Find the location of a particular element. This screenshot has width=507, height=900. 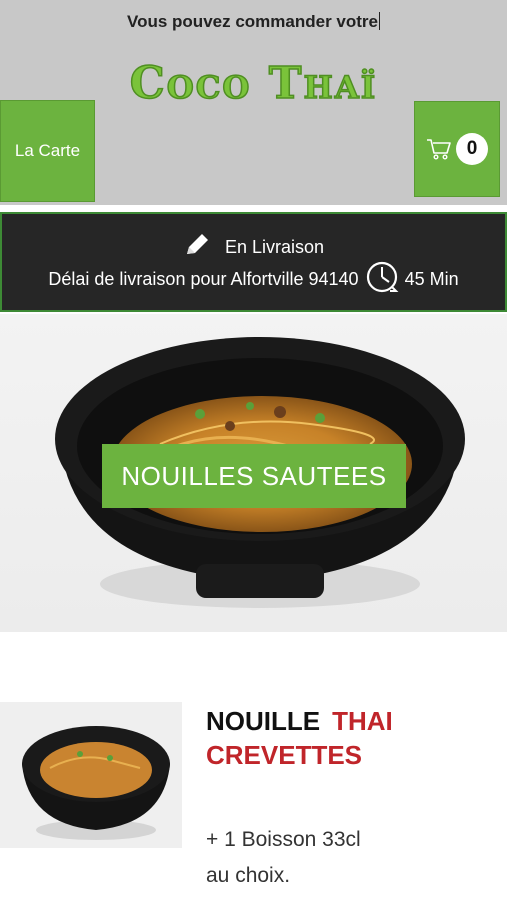

product-description-line: au choix. is located at coordinates (248, 875).